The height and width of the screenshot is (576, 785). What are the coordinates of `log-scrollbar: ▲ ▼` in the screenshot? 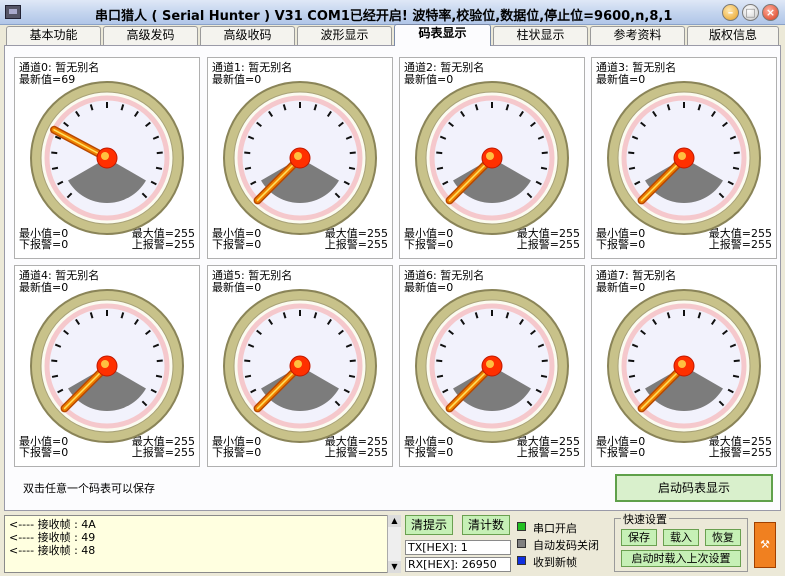 It's located at (394, 544).